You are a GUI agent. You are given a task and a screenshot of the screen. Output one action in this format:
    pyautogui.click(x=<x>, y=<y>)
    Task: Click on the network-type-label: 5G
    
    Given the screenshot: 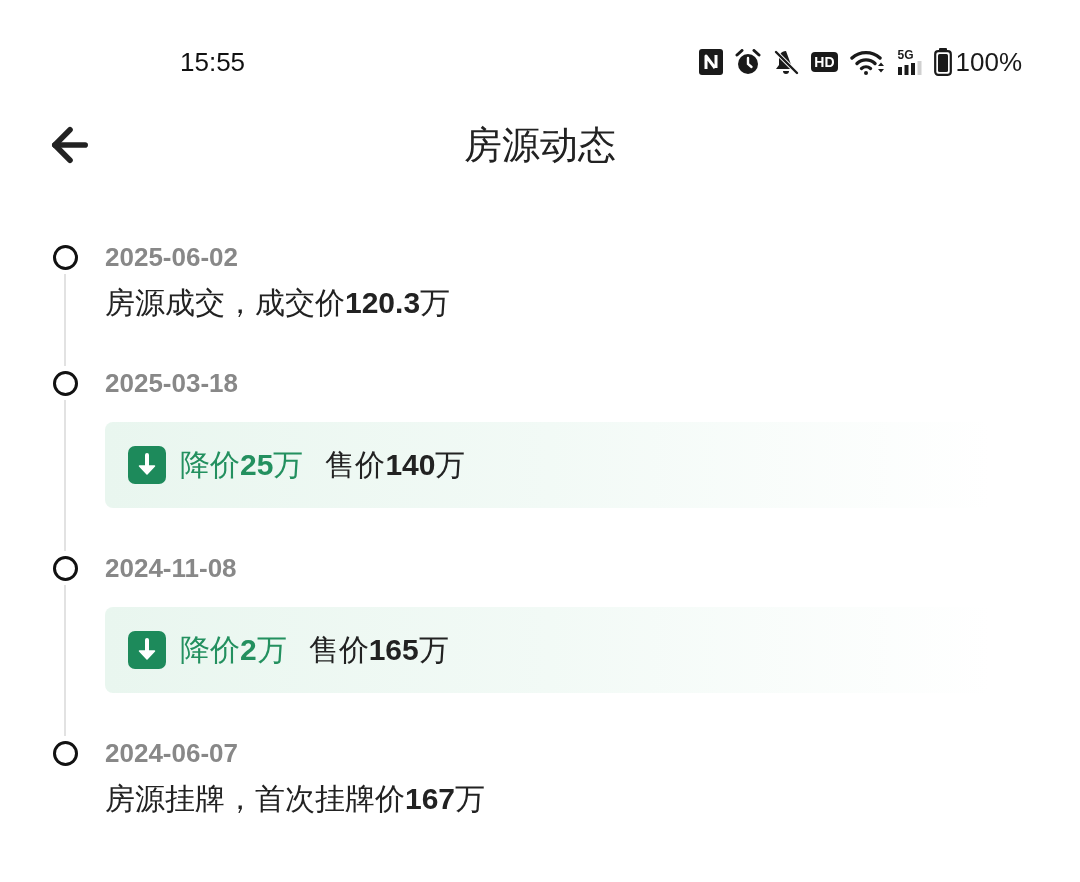 What is the action you would take?
    pyautogui.click(x=905, y=55)
    